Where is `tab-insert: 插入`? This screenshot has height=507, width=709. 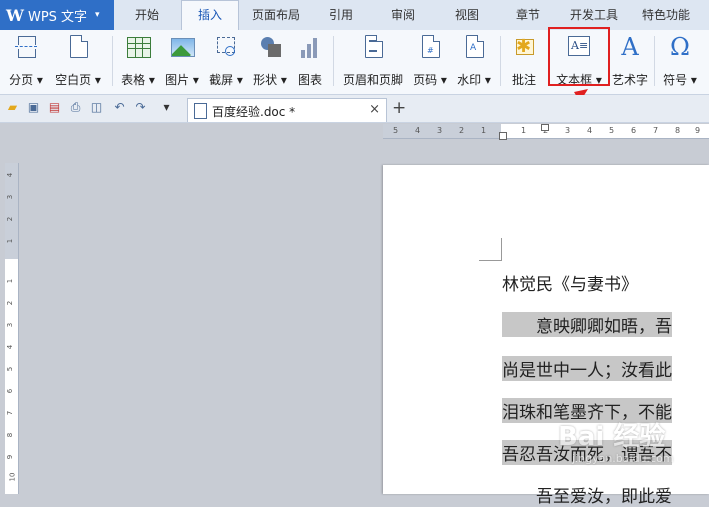
tab-insert: 插入 is located at coordinates (210, 15).